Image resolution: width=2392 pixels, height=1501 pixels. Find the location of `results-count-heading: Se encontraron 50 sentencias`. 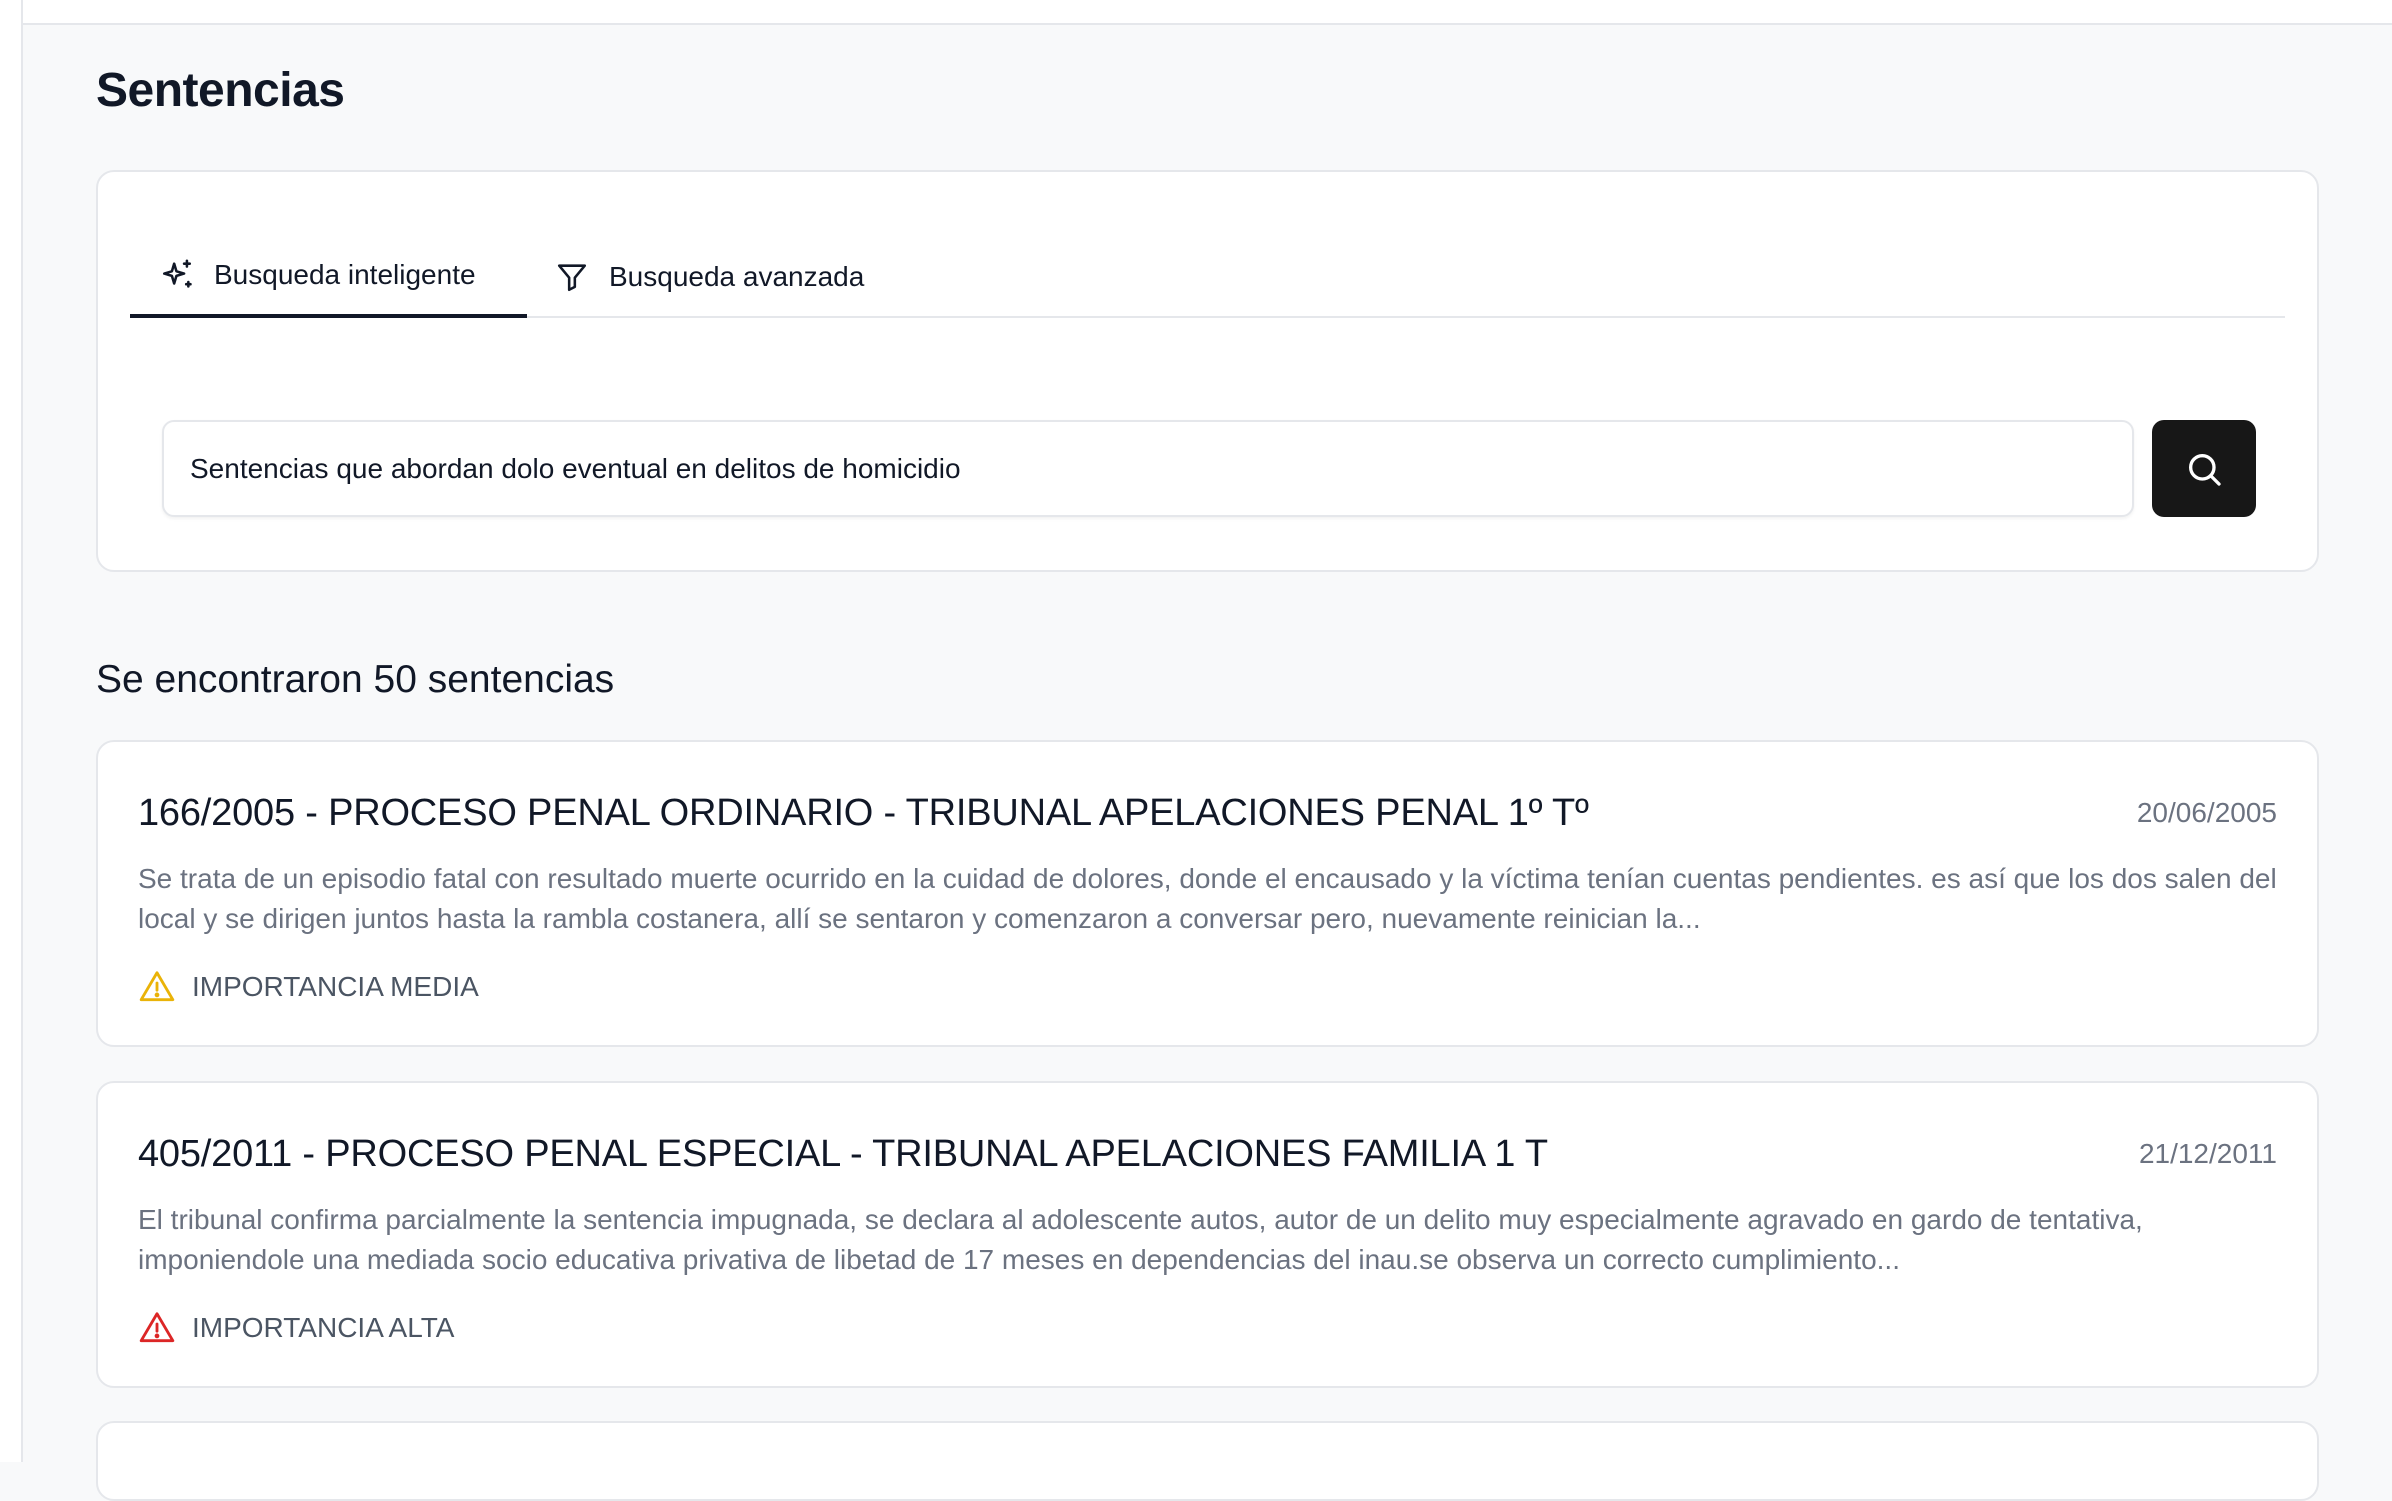

results-count-heading: Se encontraron 50 sentencias is located at coordinates (355, 679).